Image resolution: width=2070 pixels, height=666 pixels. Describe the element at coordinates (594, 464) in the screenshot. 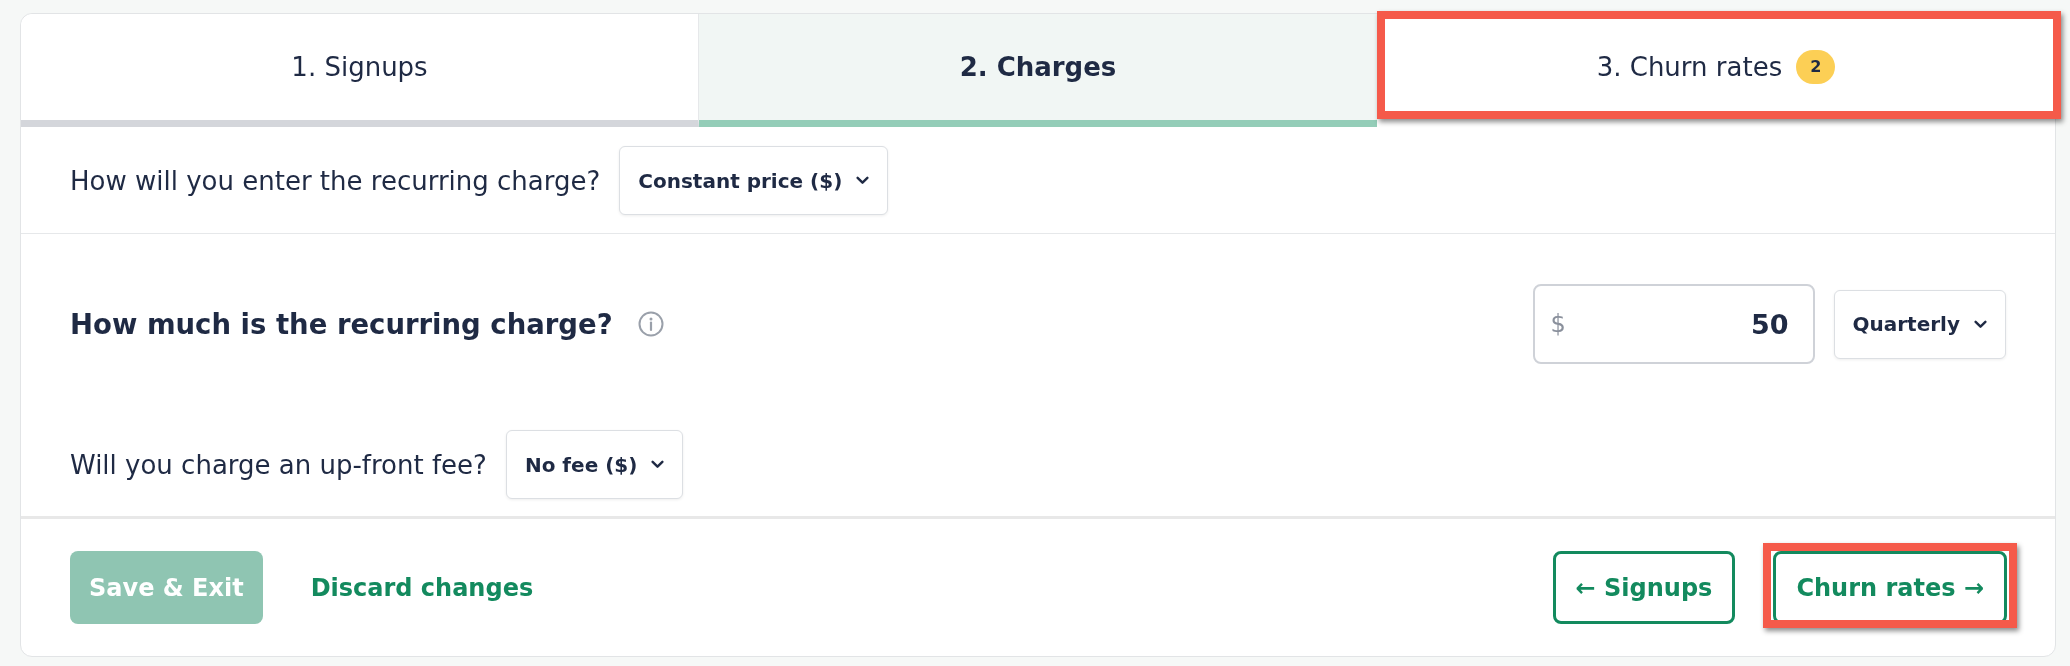

I see `select-dropdown: No fee ($)` at that location.